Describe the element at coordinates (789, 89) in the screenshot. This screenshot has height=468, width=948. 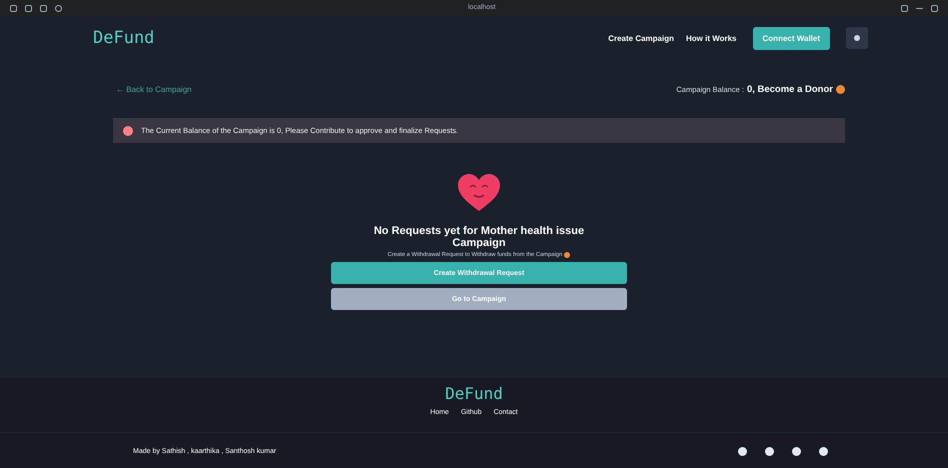
I see `balance-value: 0, Become a Donor` at that location.